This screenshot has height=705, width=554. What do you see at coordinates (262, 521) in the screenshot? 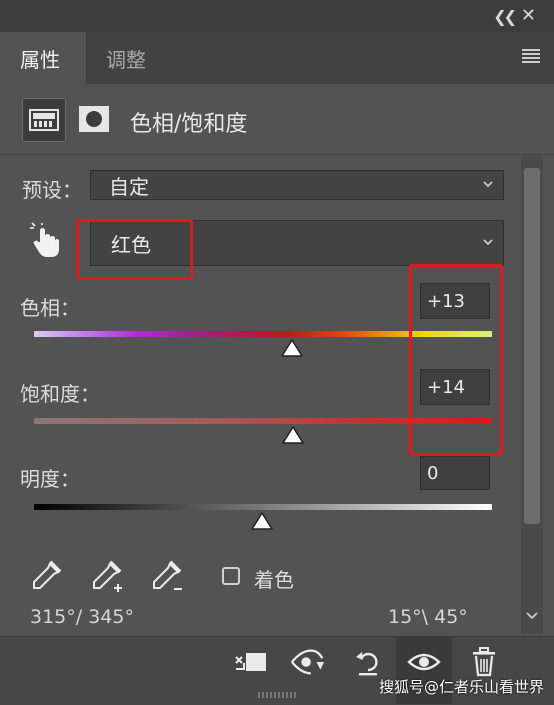
I see `lightness-slider-thumb` at bounding box center [262, 521].